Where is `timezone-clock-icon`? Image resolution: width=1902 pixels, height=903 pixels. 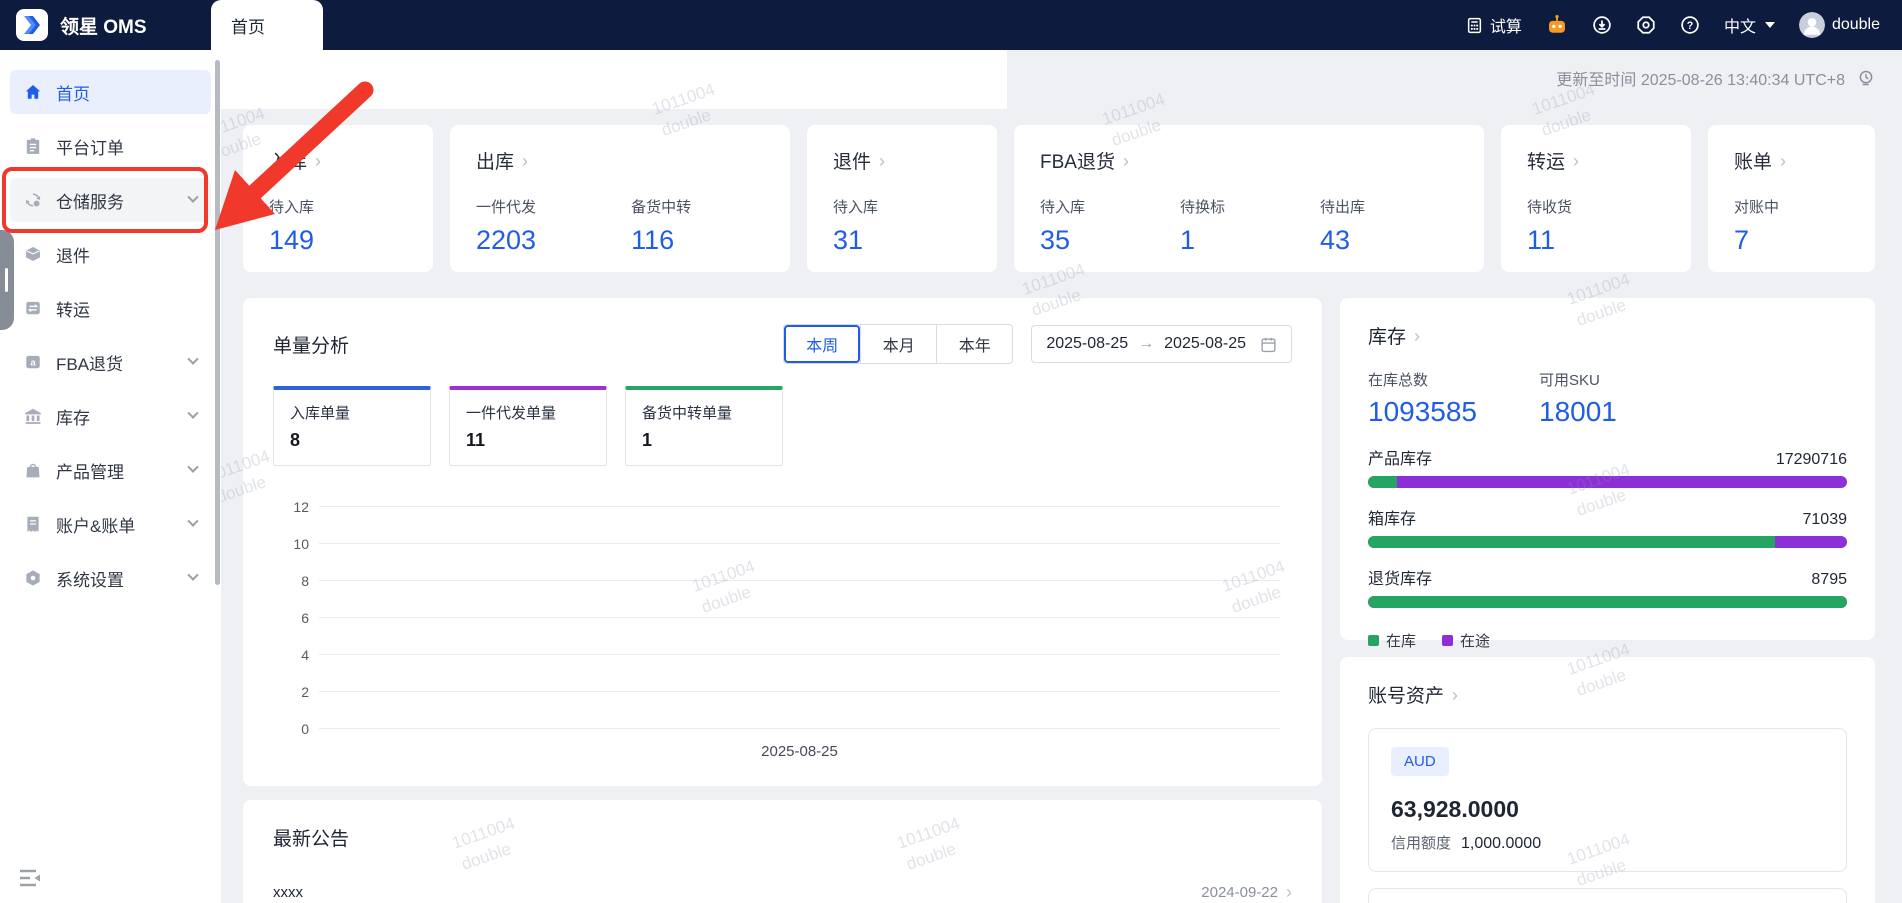 timezone-clock-icon is located at coordinates (1866, 78).